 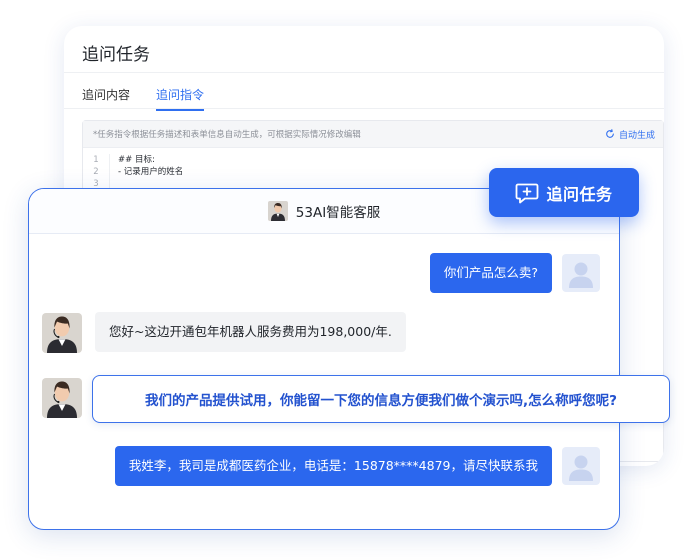 What do you see at coordinates (579, 194) in the screenshot?
I see `badge-label: 追问任务` at bounding box center [579, 194].